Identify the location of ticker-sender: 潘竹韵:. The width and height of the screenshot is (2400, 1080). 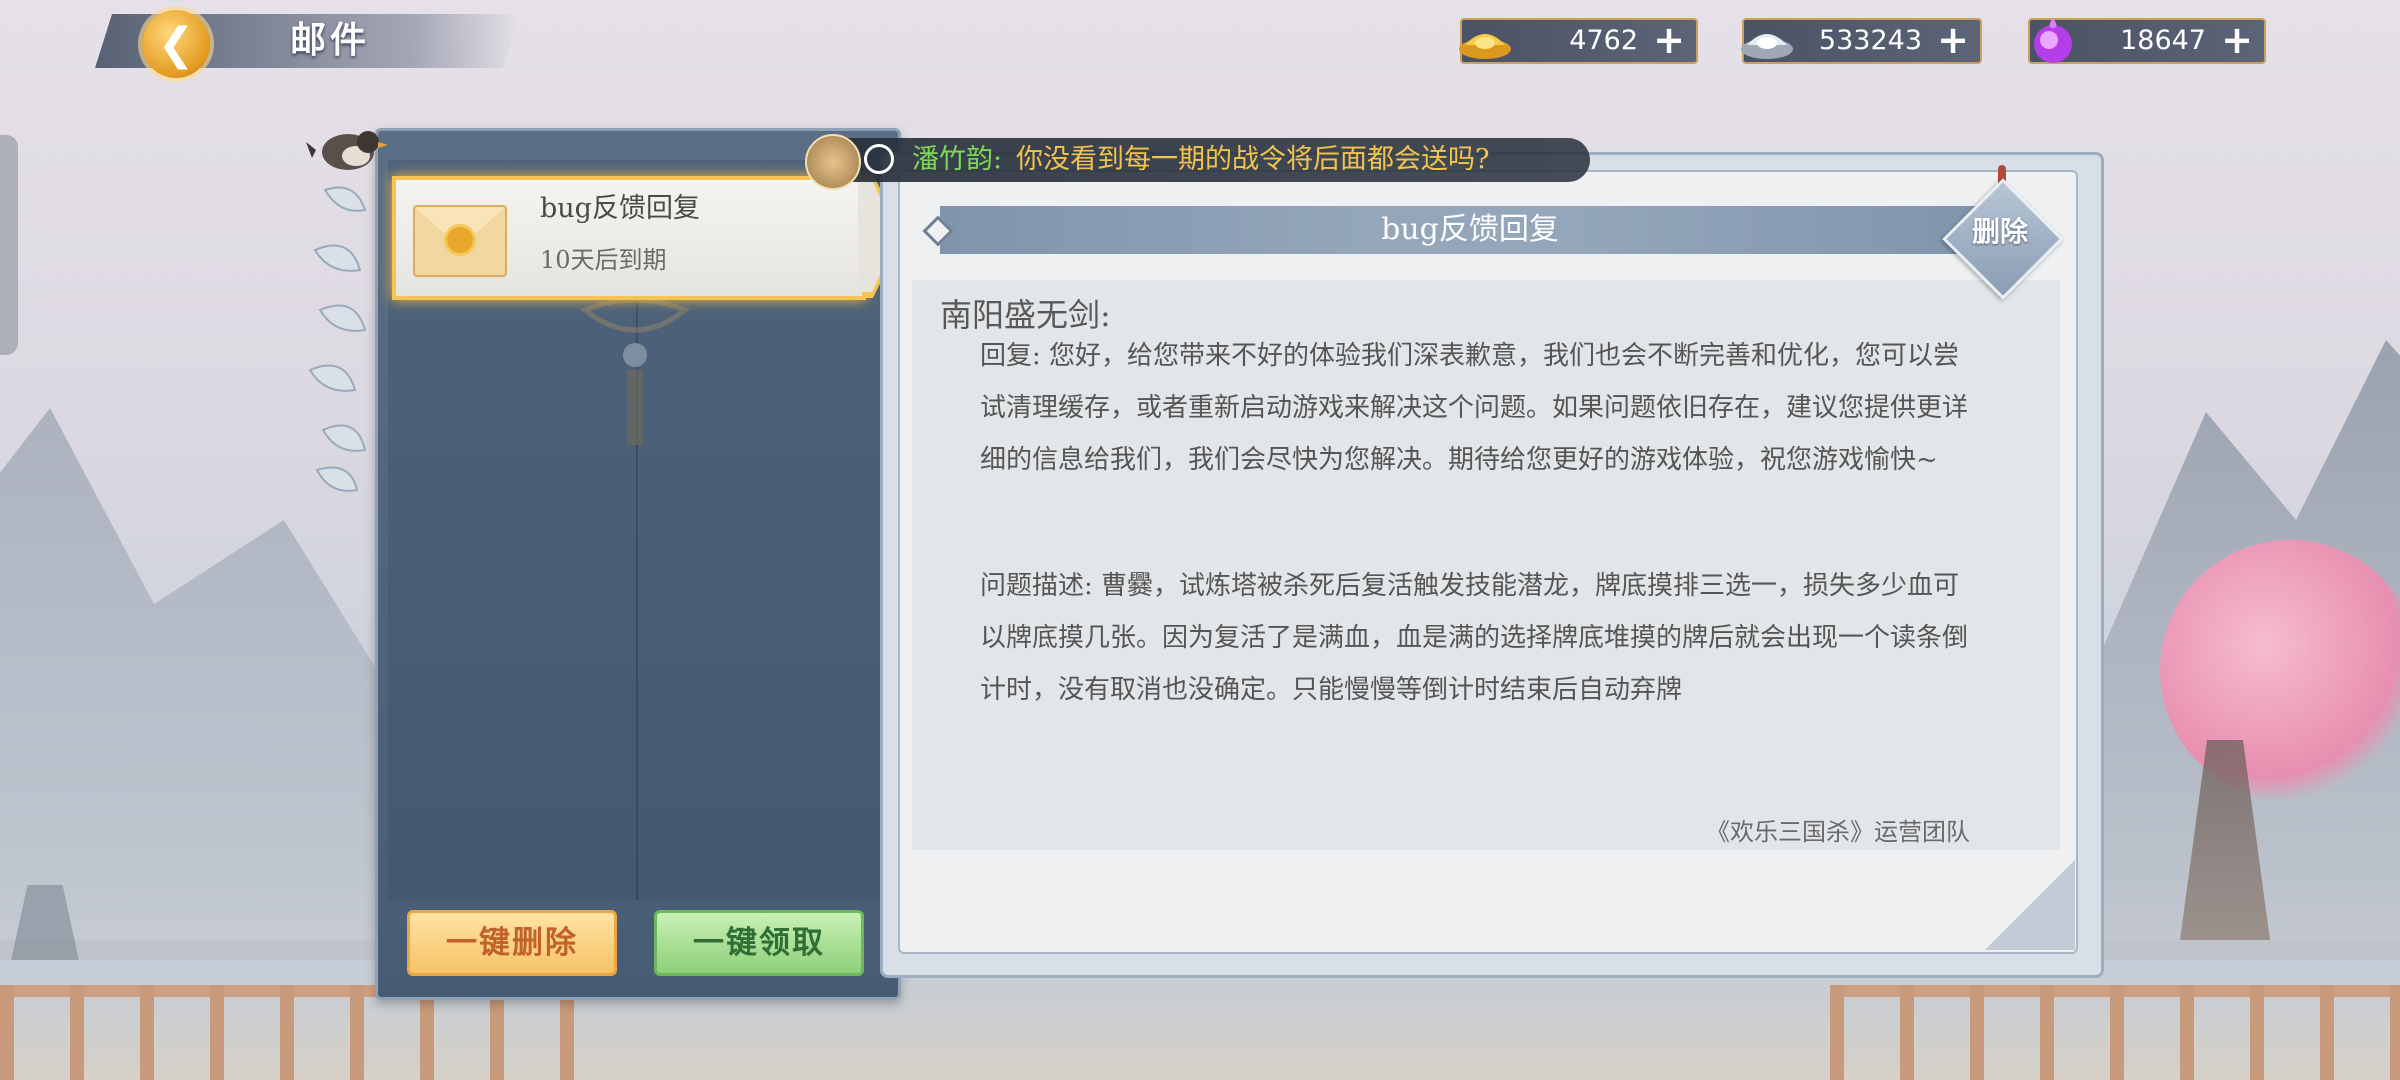
(957, 159).